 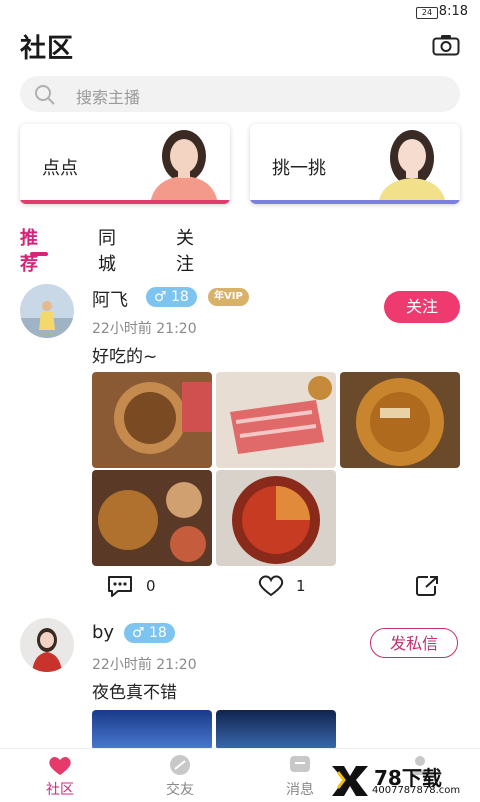 I want to click on battery-icon: 24, so click(x=427, y=13).